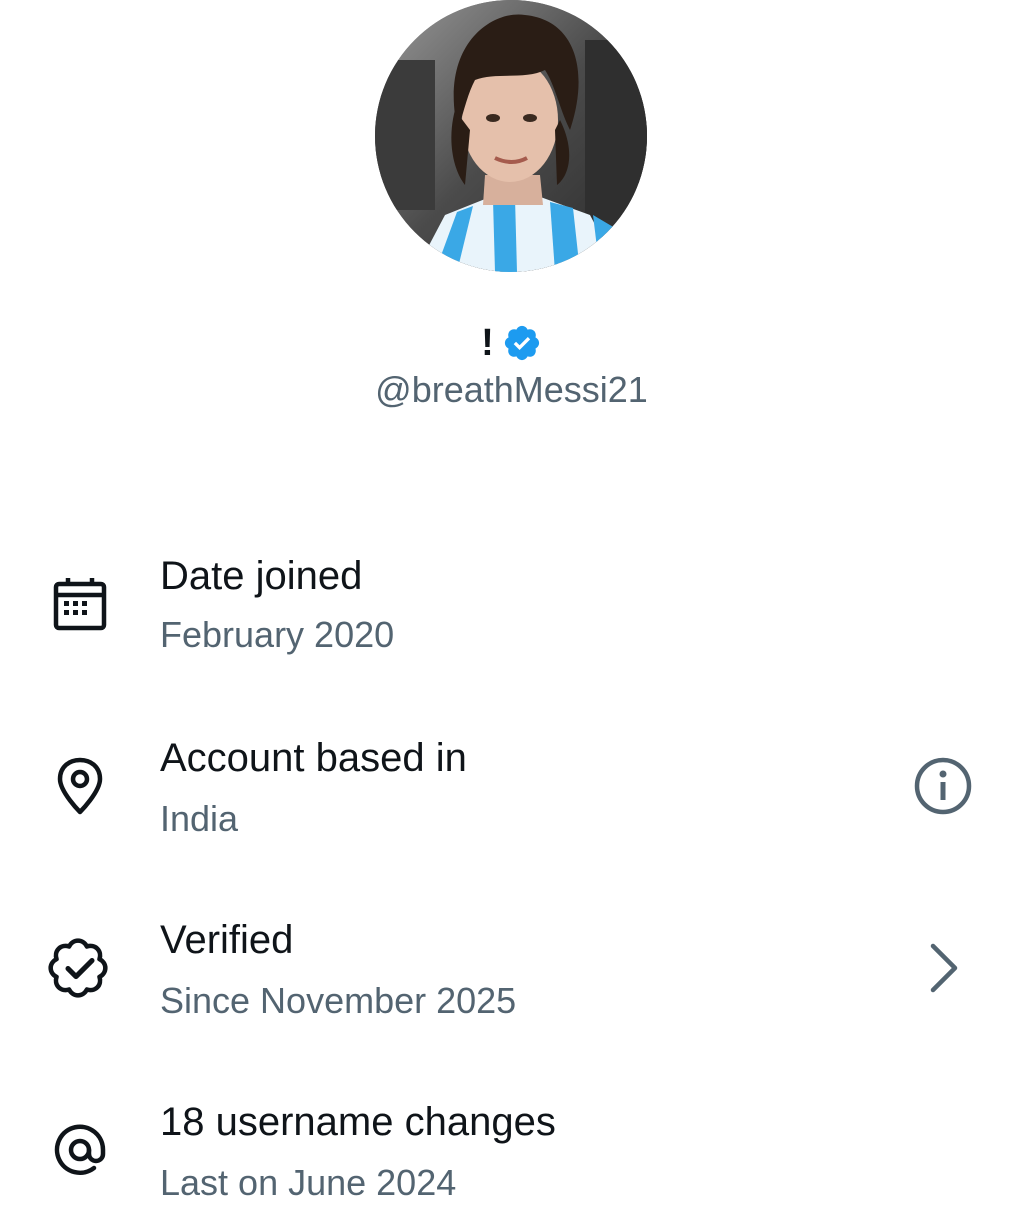  What do you see at coordinates (511, 605) in the screenshot?
I see `about-item-date-joined: Date joined February 2020` at bounding box center [511, 605].